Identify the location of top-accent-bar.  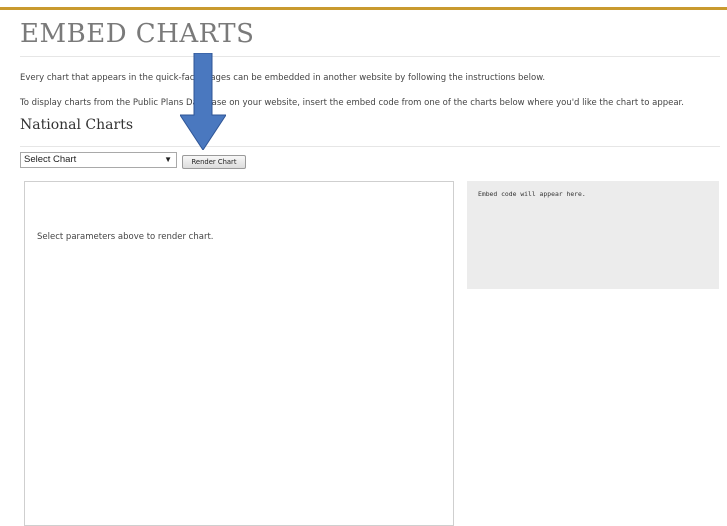
(363, 5).